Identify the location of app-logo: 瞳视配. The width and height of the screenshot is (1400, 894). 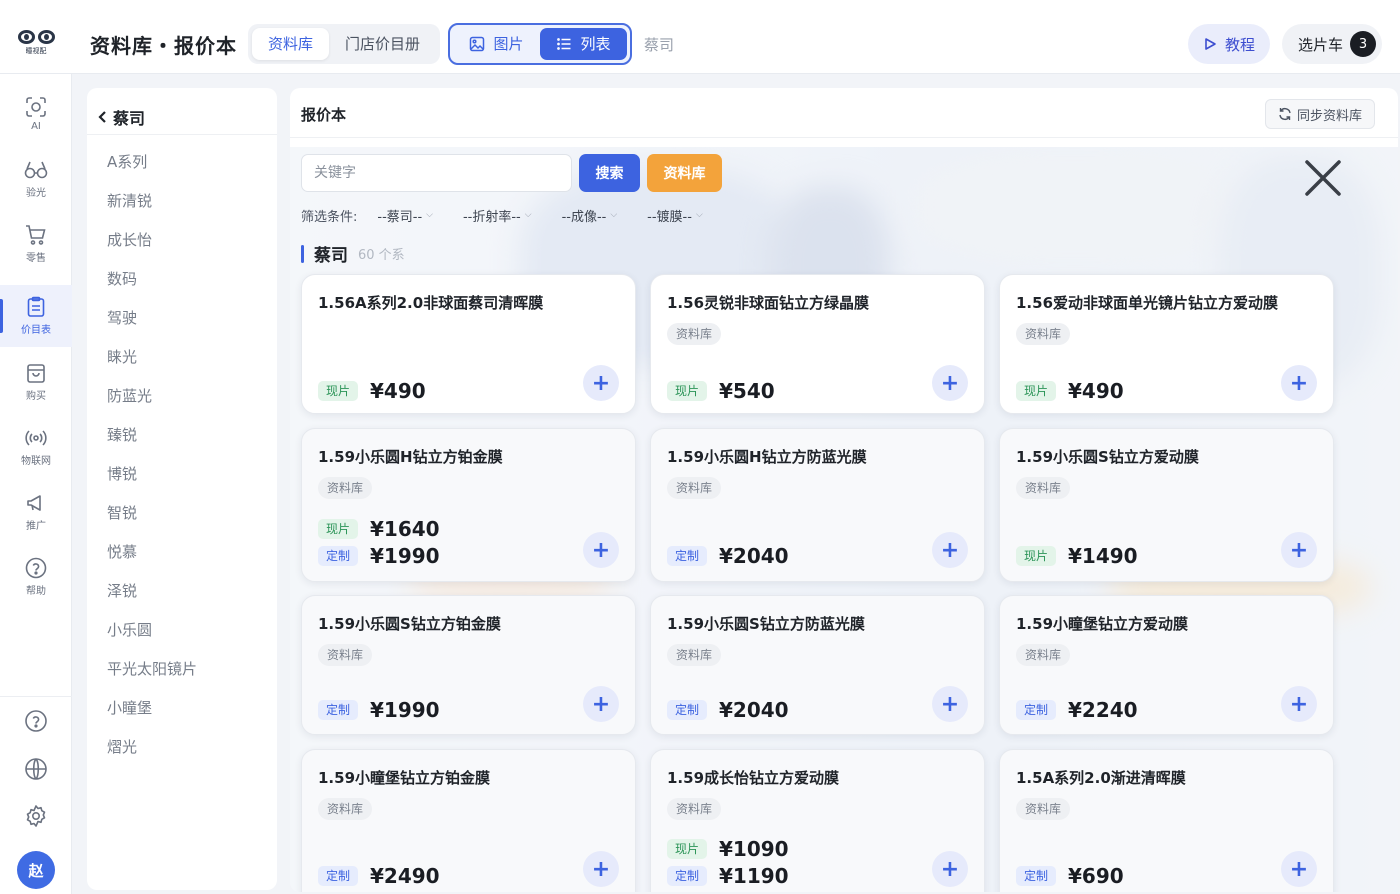
(36, 43).